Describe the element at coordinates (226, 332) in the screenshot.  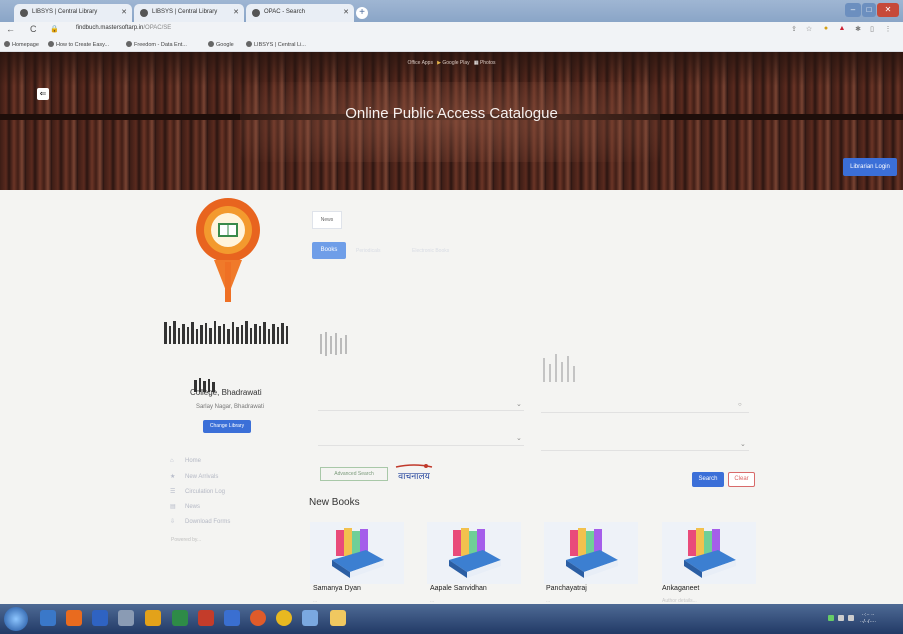
I see `college-name-logotype` at that location.